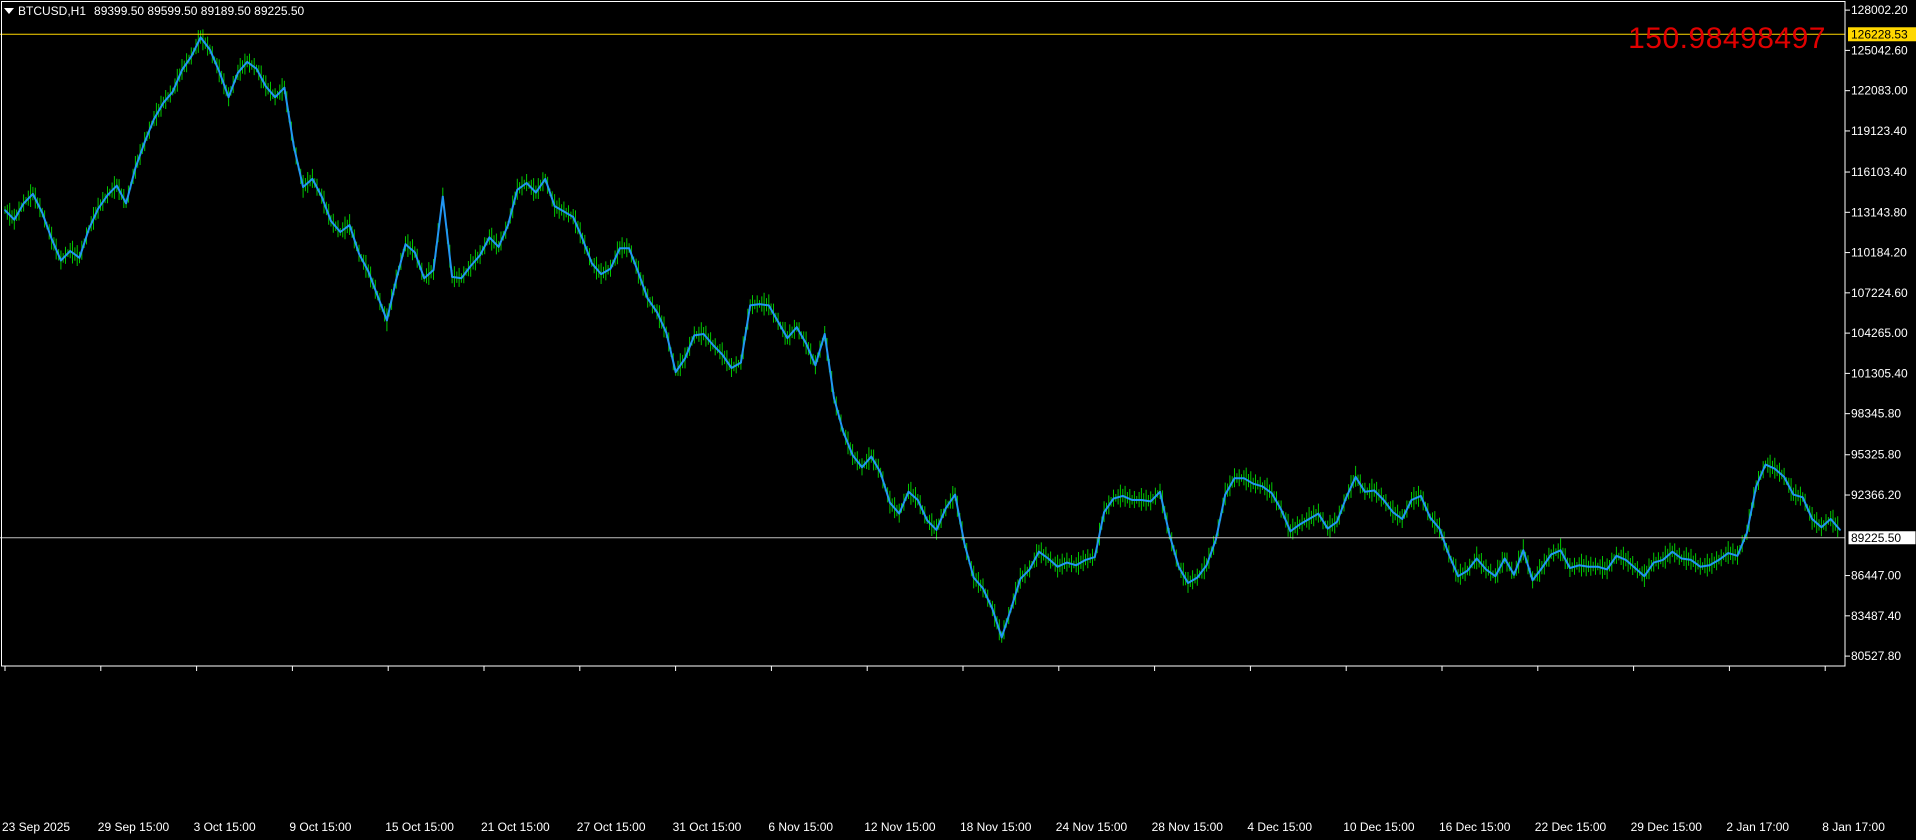 The height and width of the screenshot is (840, 1916). Describe the element at coordinates (1727, 38) in the screenshot. I see `indicator-value: 150.98498497` at that location.